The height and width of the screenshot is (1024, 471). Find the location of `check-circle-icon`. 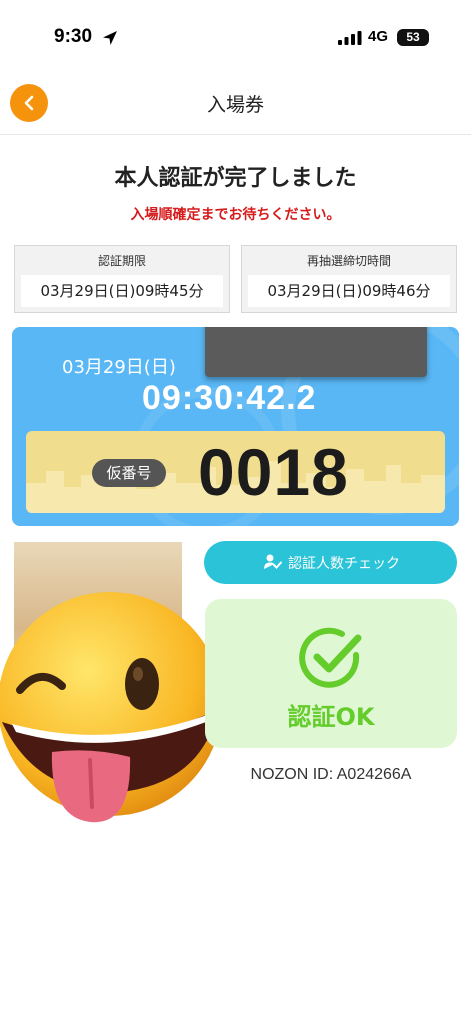

check-circle-icon is located at coordinates (330, 657).